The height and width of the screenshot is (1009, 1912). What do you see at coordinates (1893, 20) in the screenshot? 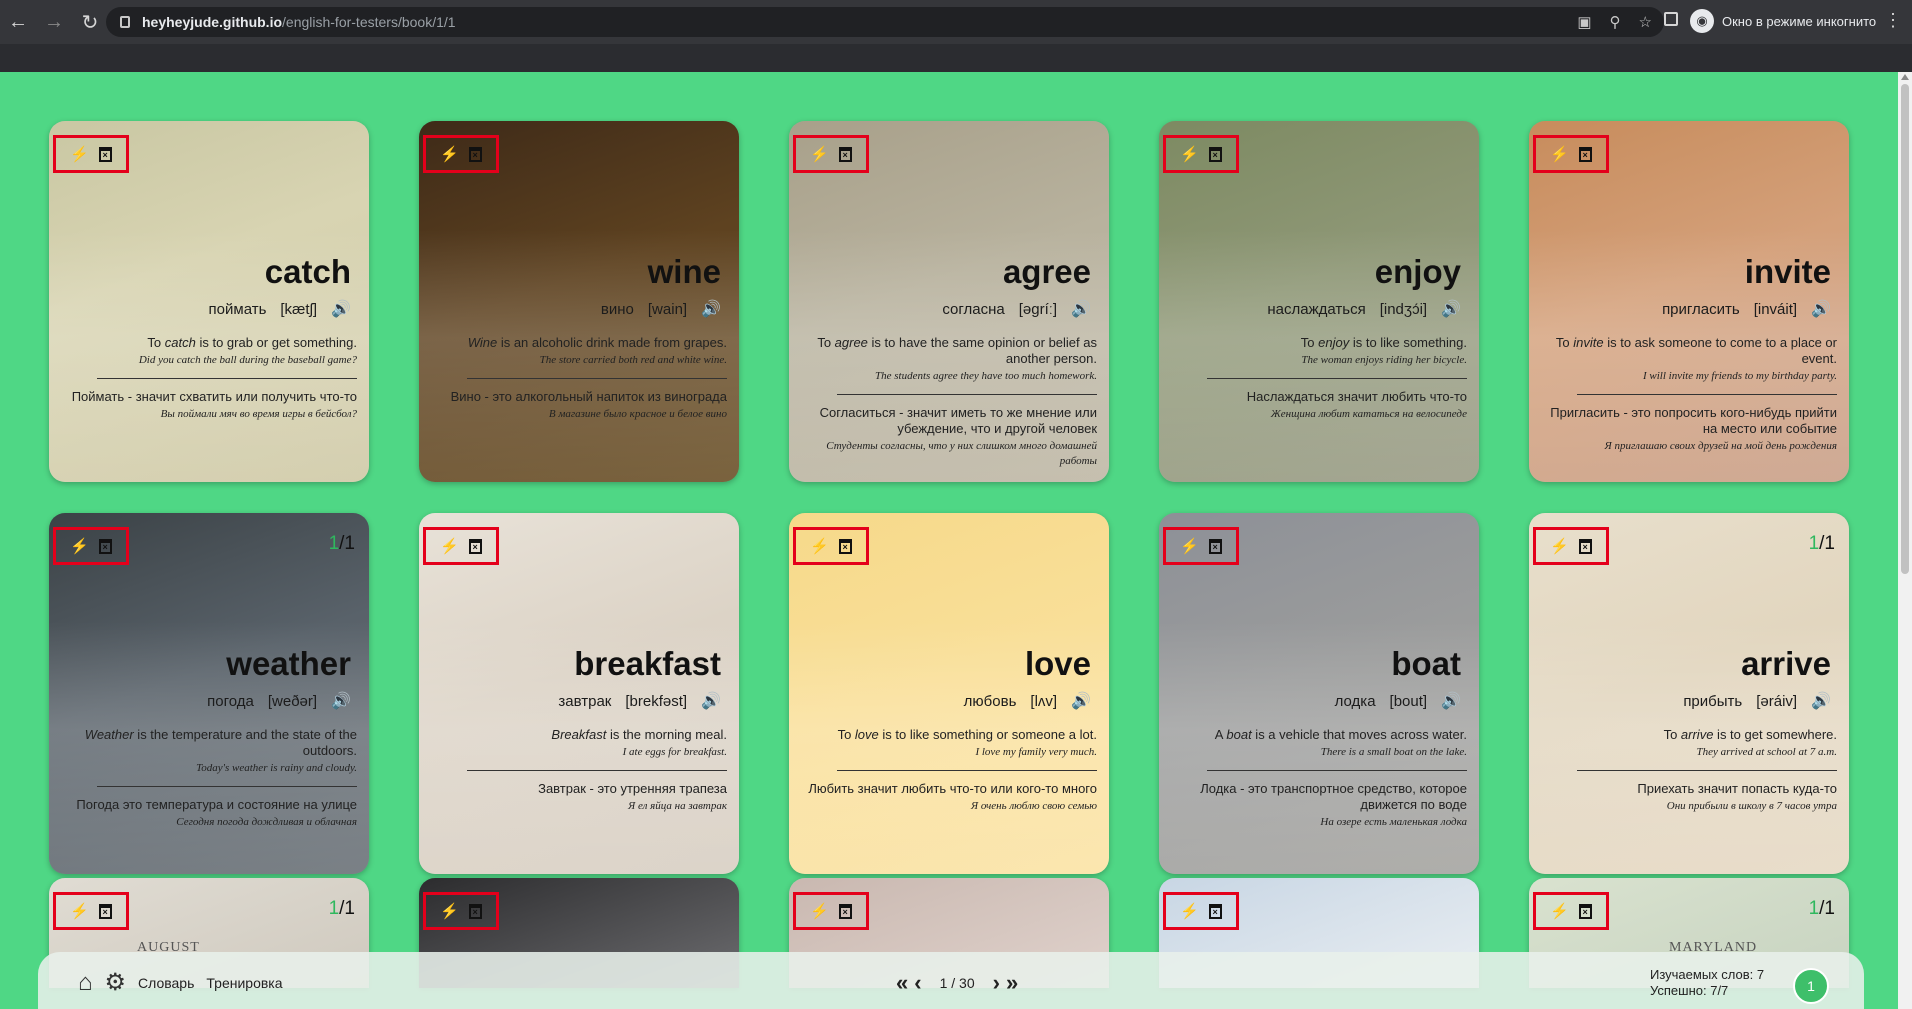
I see `menu-icon: ⋮` at bounding box center [1893, 20].